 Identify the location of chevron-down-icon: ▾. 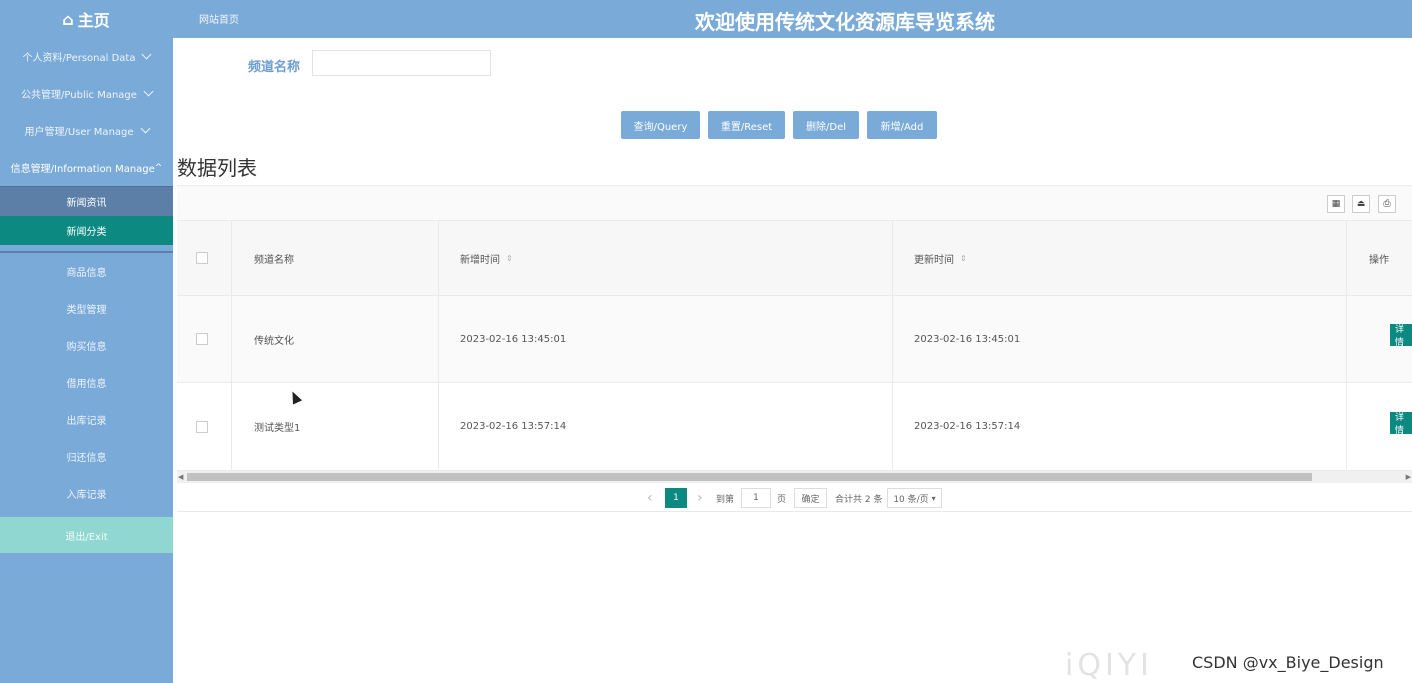
(933, 498).